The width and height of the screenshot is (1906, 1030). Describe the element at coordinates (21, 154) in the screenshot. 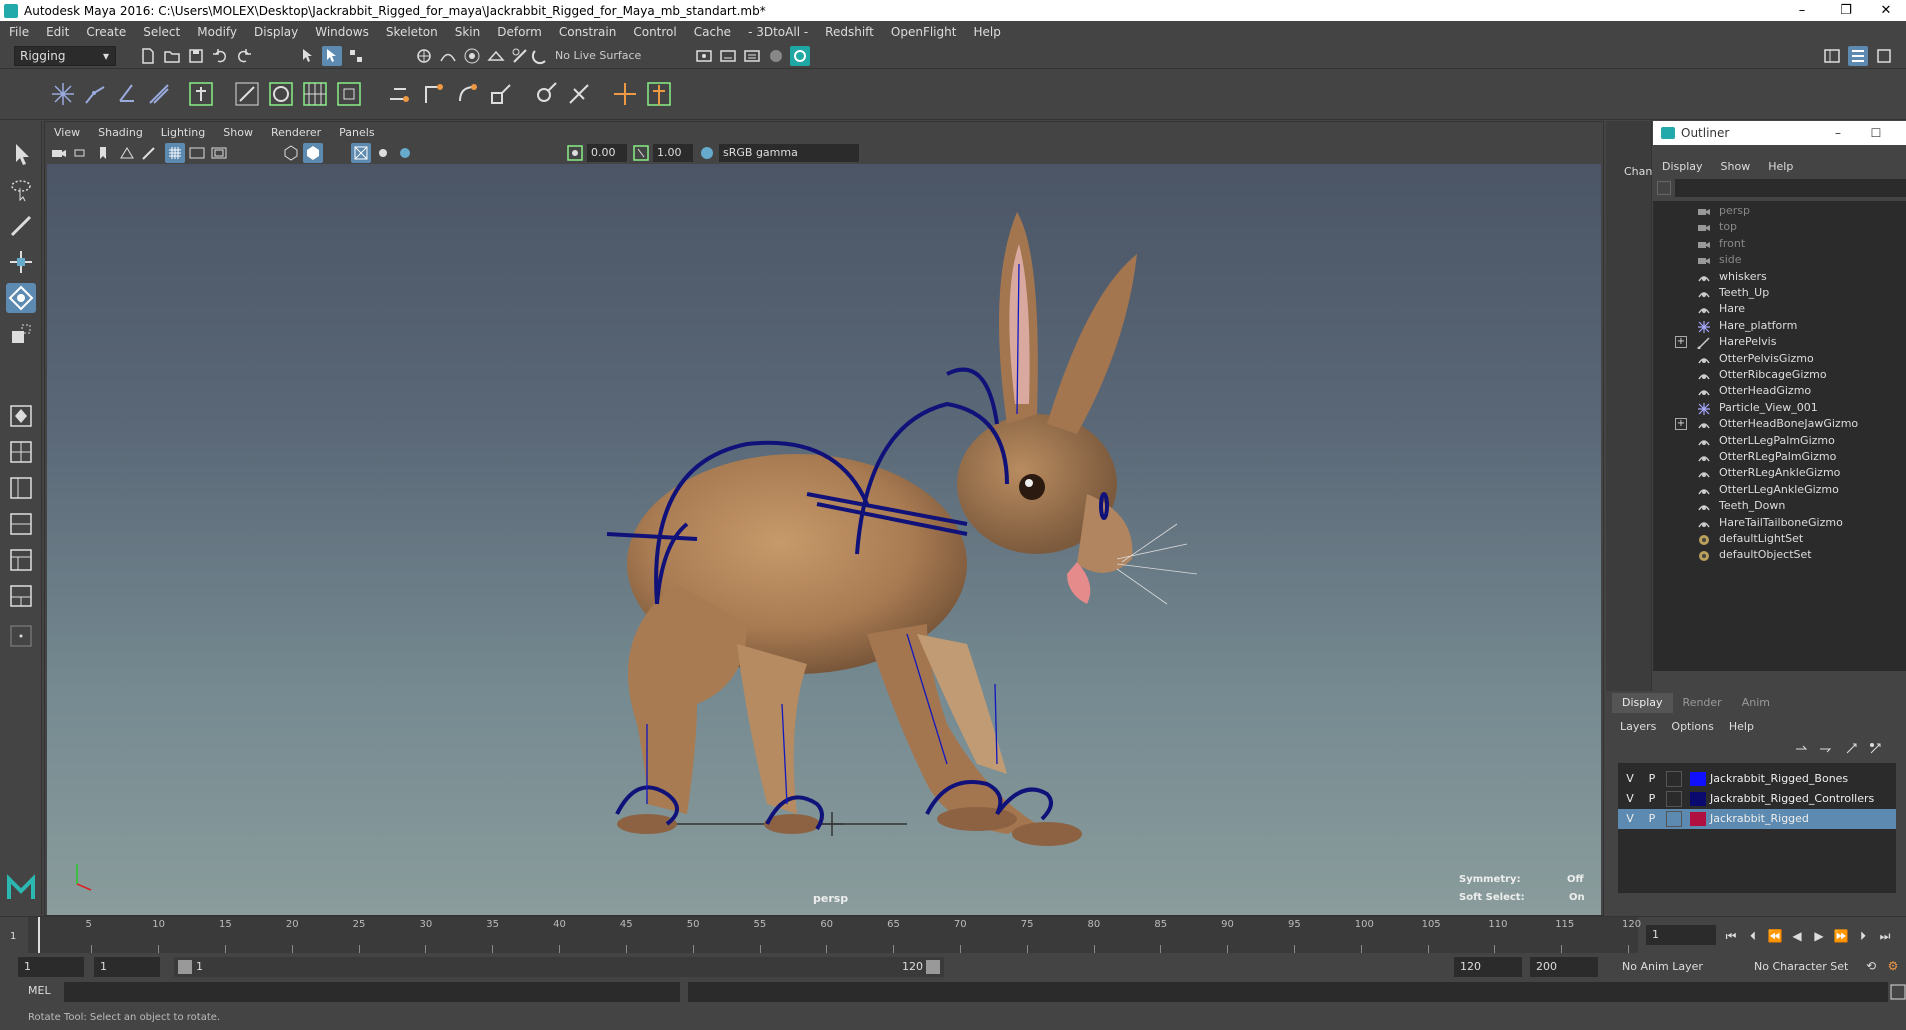

I see `select-tool-icon` at that location.